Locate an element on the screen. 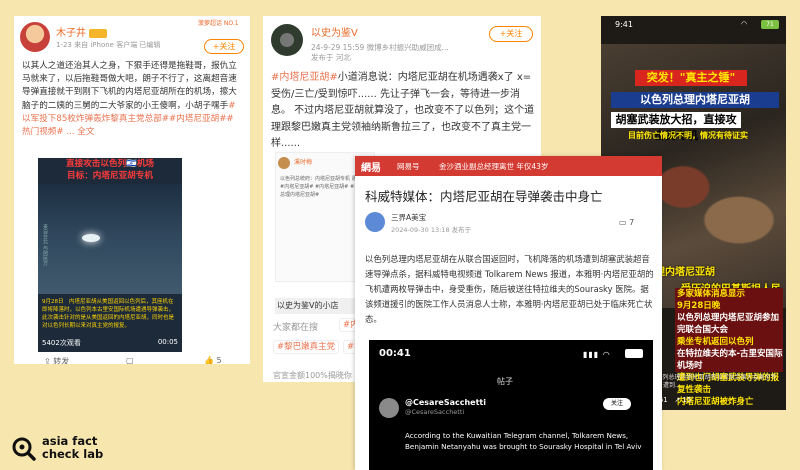  repost-button: ⇪ 转发 is located at coordinates (56, 360).